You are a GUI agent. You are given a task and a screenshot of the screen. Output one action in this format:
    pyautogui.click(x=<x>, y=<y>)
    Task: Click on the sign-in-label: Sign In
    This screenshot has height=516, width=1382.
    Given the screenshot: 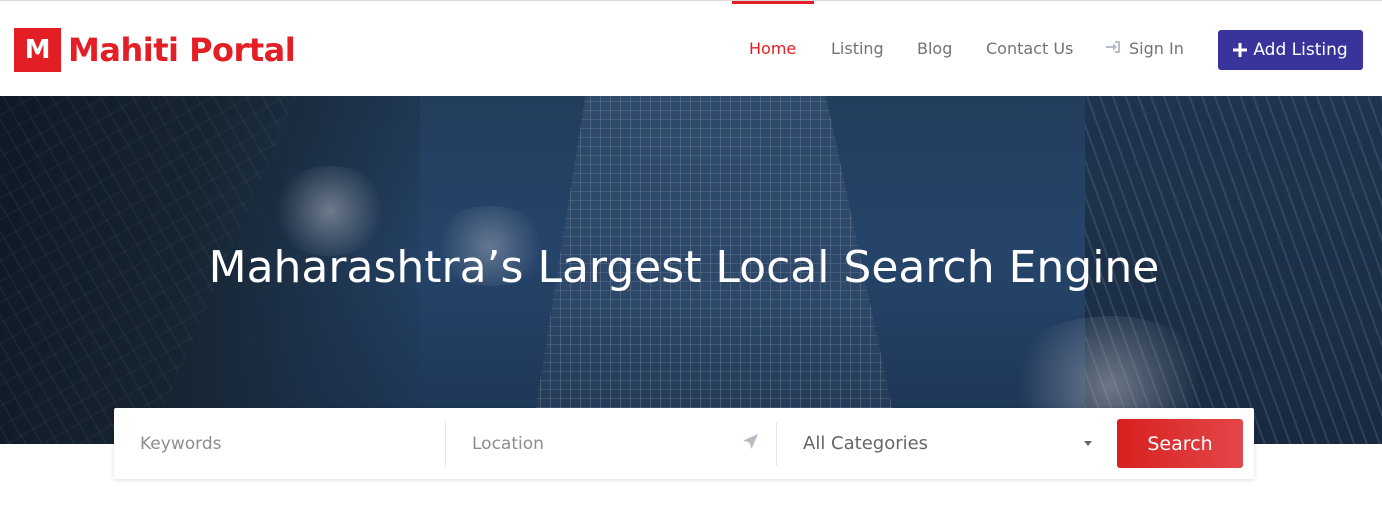 What is the action you would take?
    pyautogui.click(x=1156, y=48)
    